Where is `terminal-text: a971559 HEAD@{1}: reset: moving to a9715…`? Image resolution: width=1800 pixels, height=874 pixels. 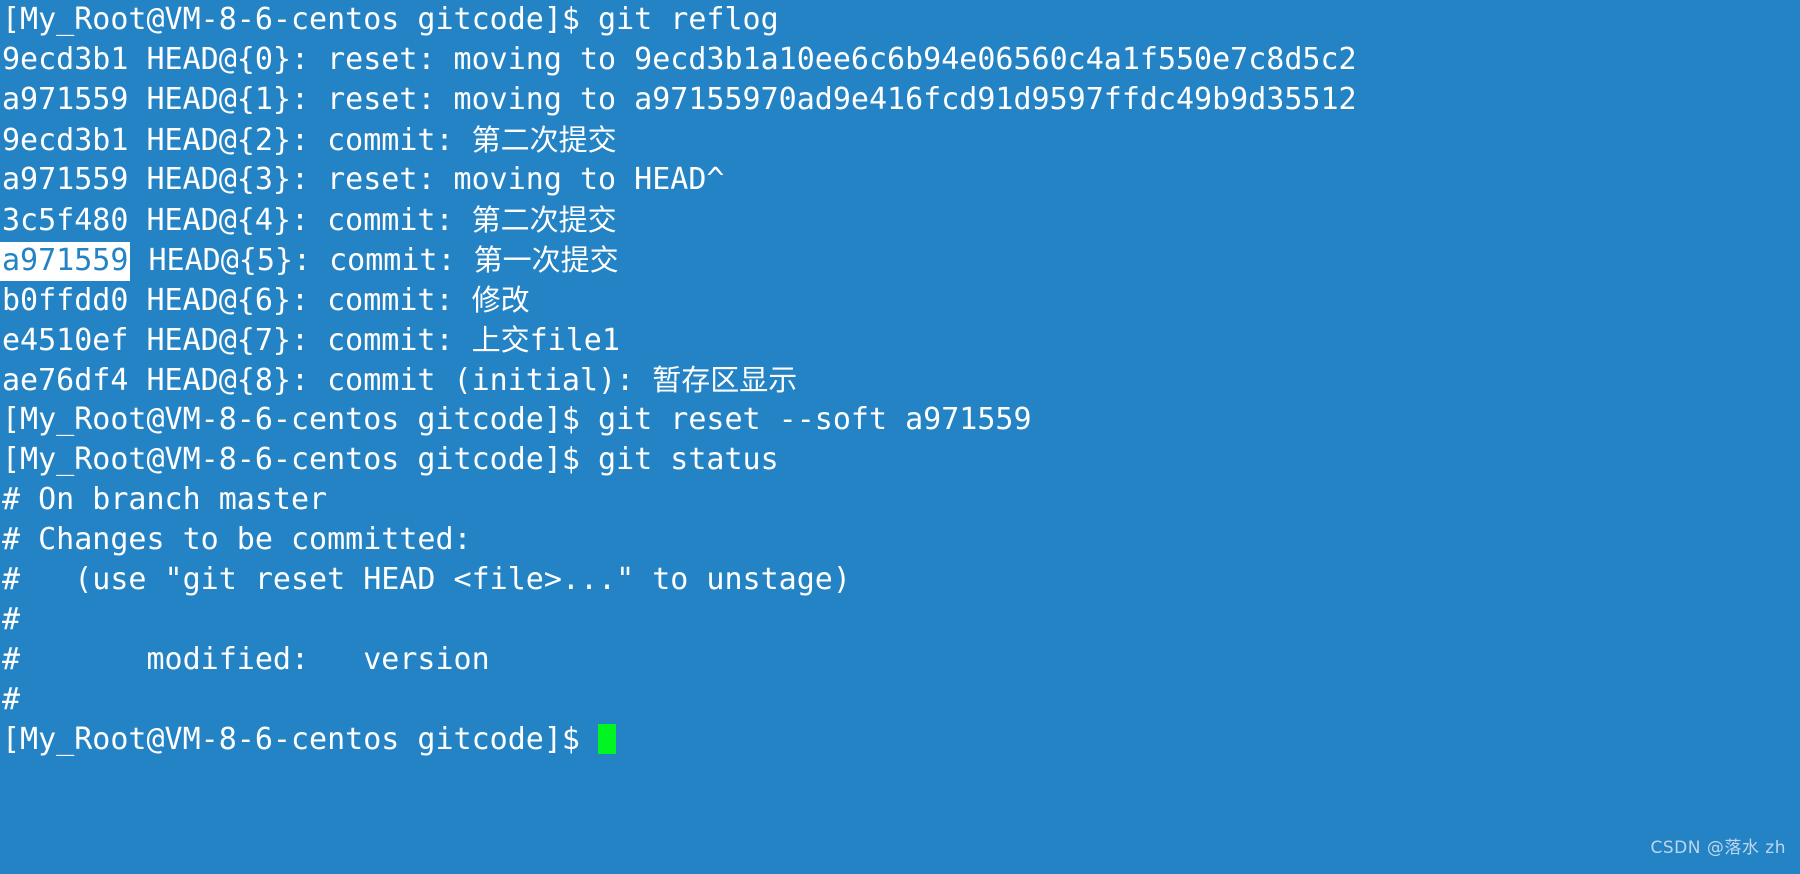 terminal-text: a971559 HEAD@{1}: reset: moving to a9715… is located at coordinates (679, 99).